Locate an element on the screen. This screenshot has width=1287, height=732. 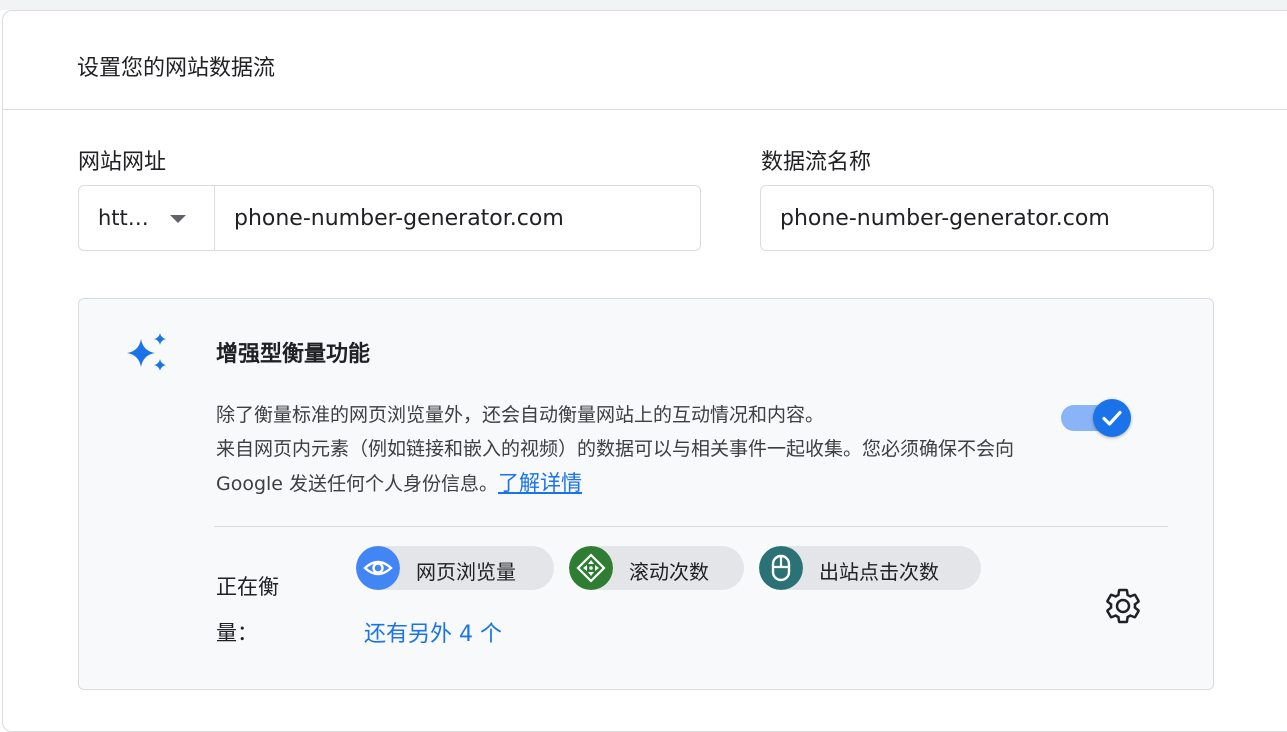
chip-scrolls: 滚动次数 is located at coordinates (656, 568).